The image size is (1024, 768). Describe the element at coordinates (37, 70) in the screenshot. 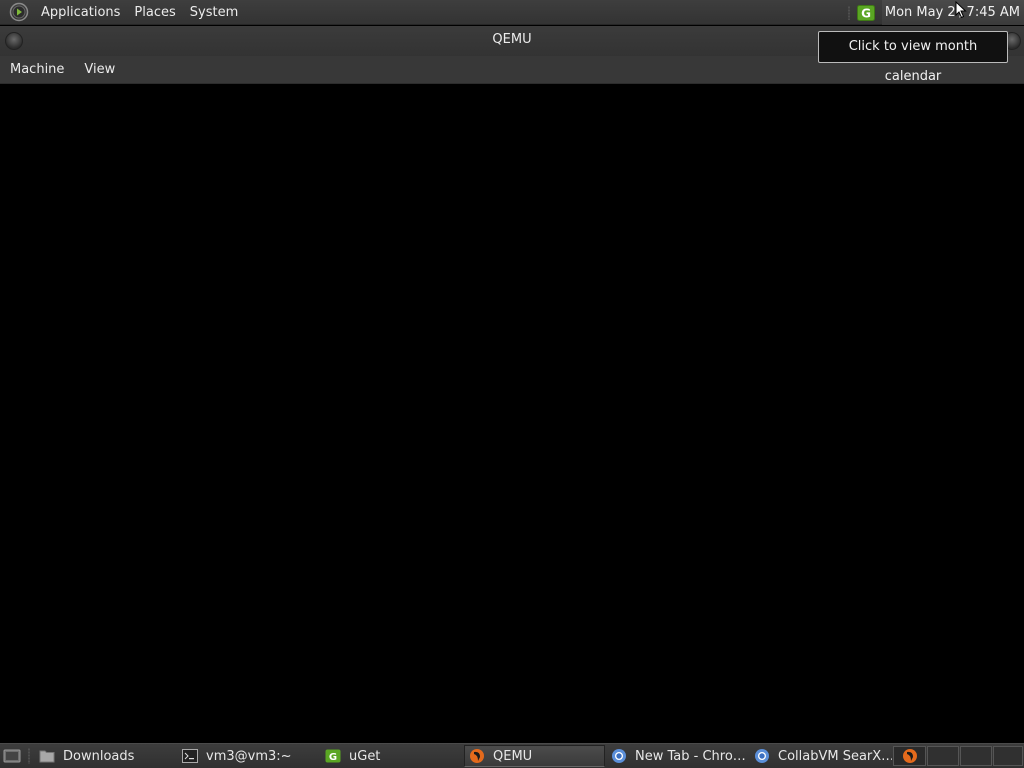

I see `menu-machine: Machine` at that location.